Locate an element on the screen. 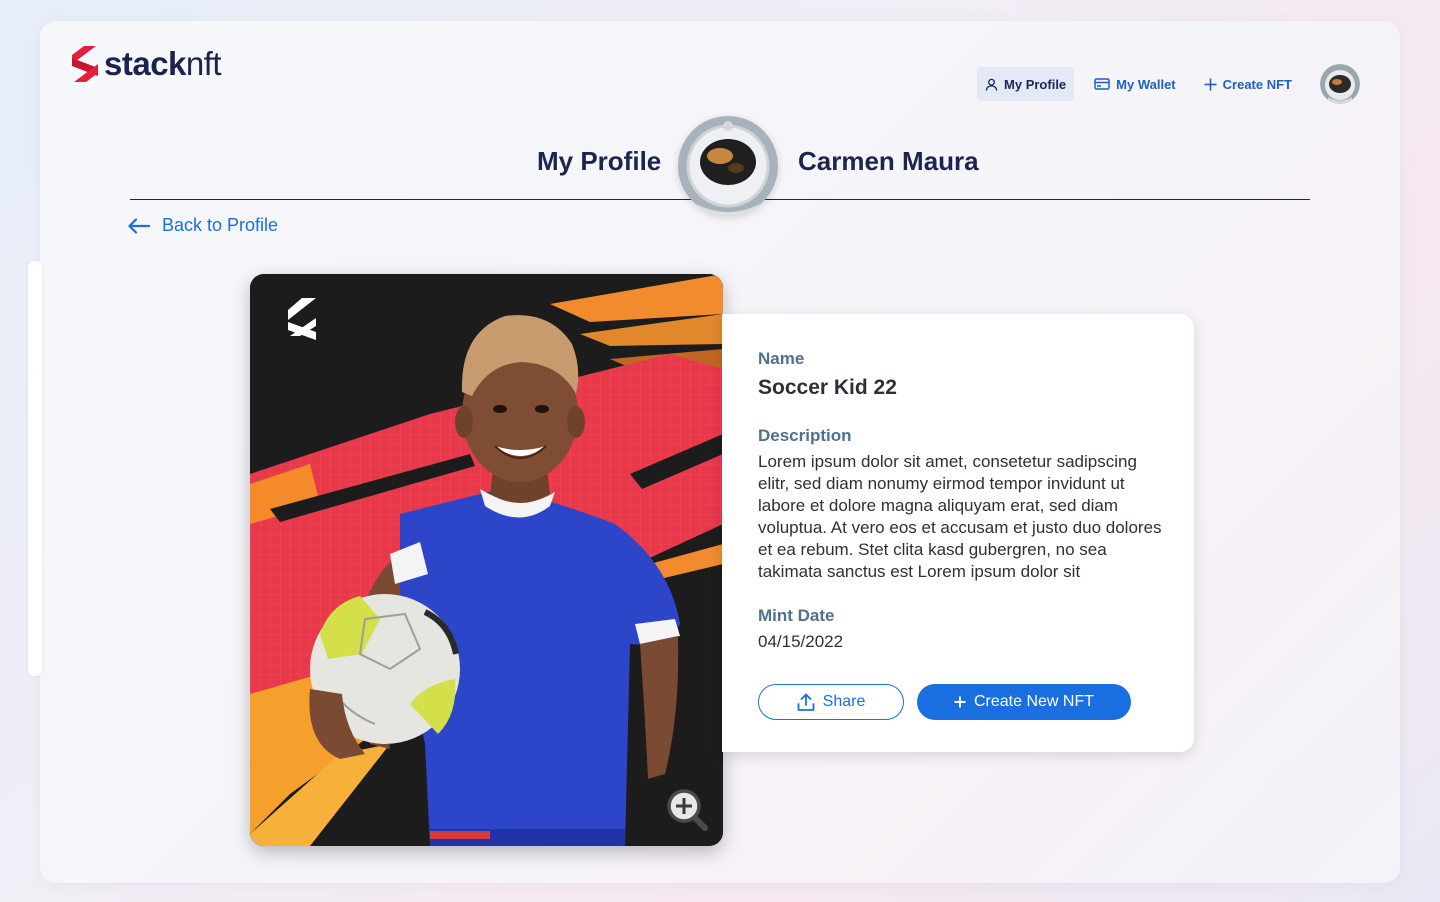 This screenshot has height=902, width=1440. nav-my-profile: My Profile is located at coordinates (1026, 84).